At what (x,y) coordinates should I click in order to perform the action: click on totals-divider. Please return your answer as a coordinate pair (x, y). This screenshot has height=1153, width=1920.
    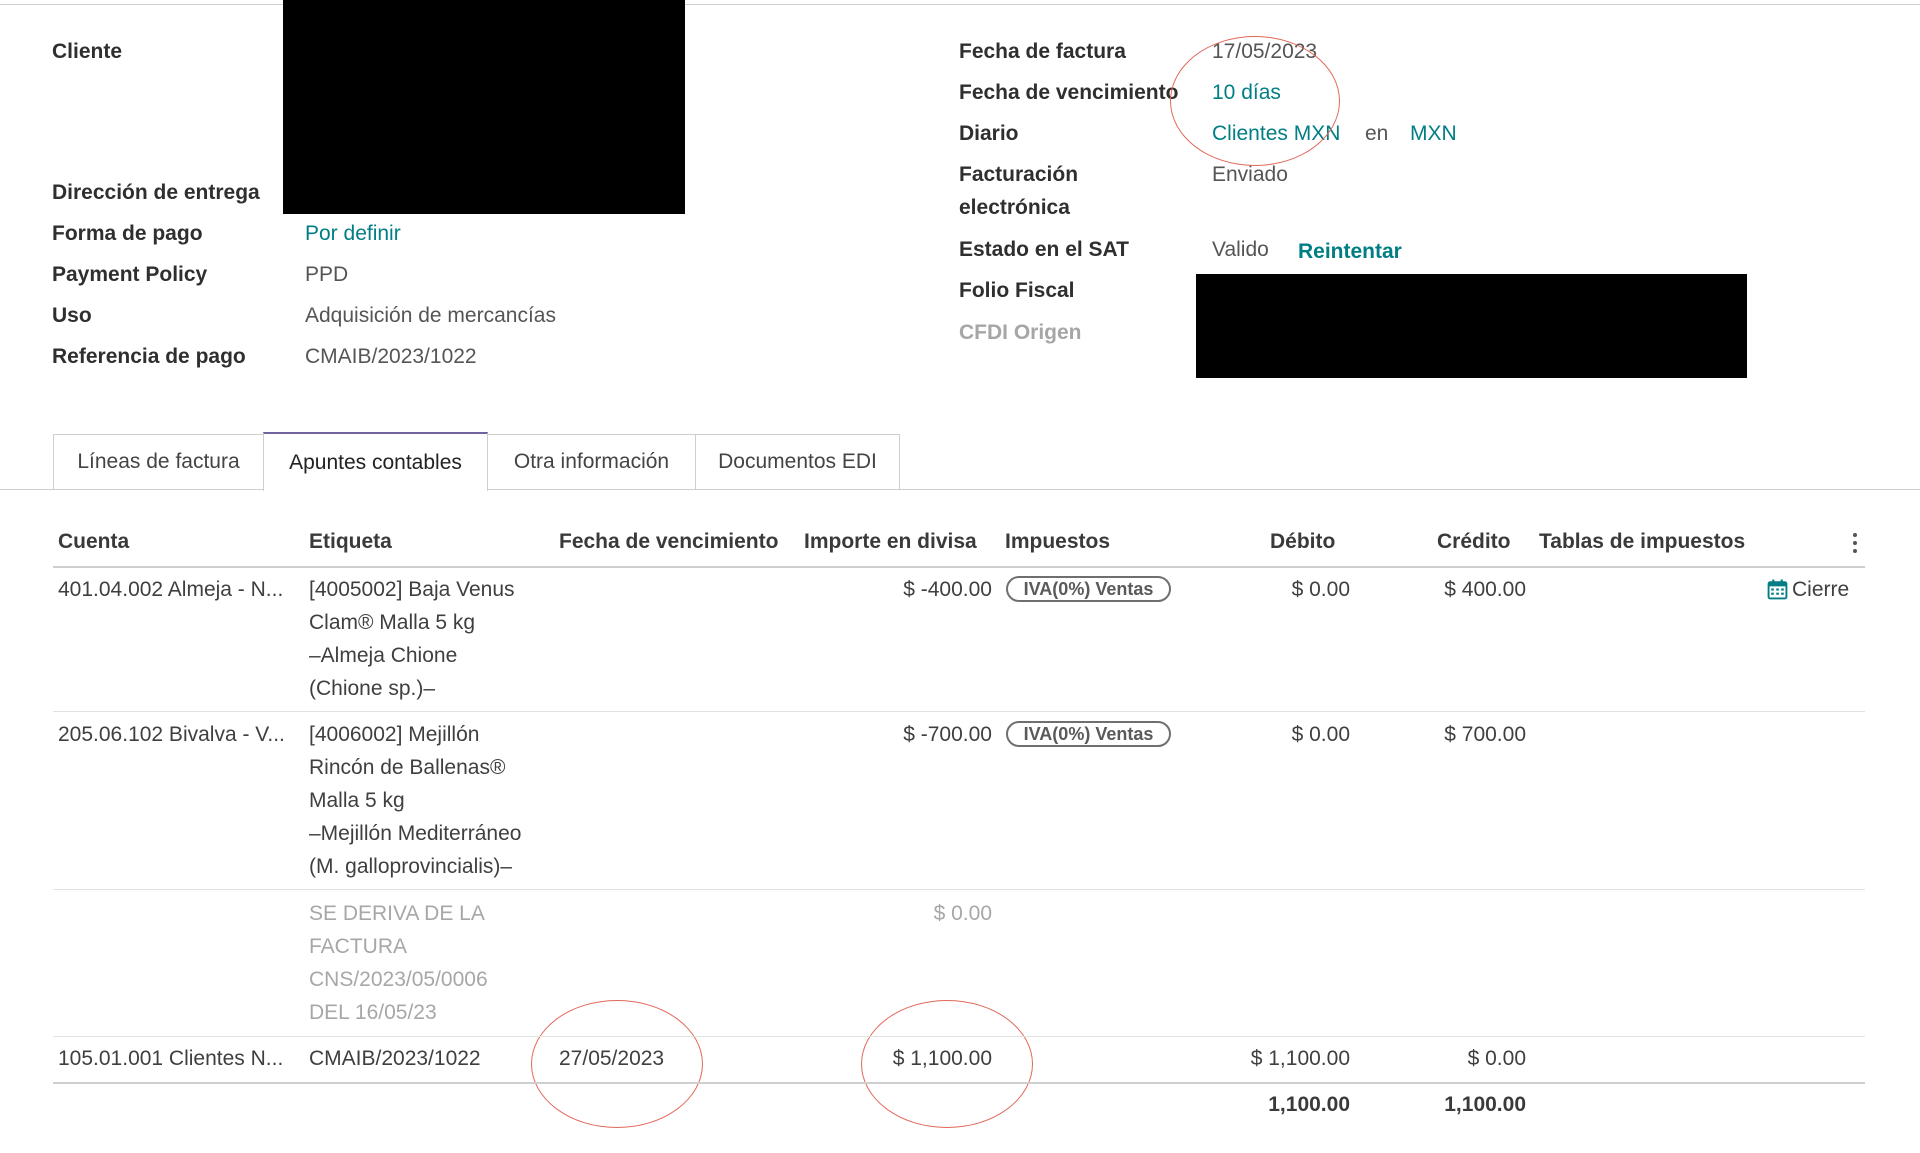
    Looking at the image, I should click on (959, 1083).